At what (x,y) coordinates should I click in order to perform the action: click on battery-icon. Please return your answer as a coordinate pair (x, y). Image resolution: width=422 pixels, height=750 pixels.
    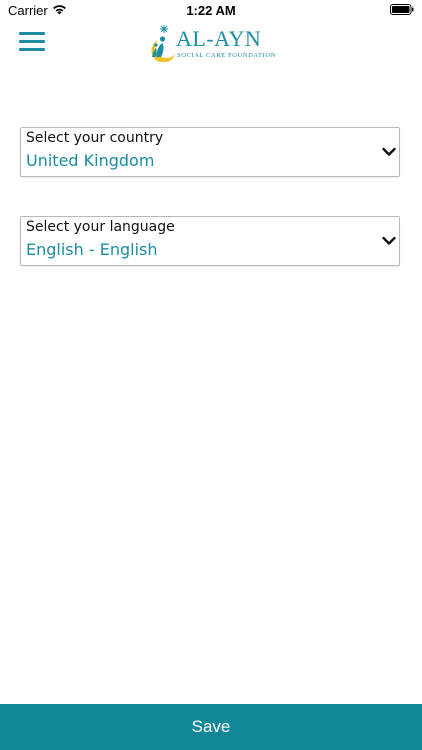
    Looking at the image, I should click on (402, 9).